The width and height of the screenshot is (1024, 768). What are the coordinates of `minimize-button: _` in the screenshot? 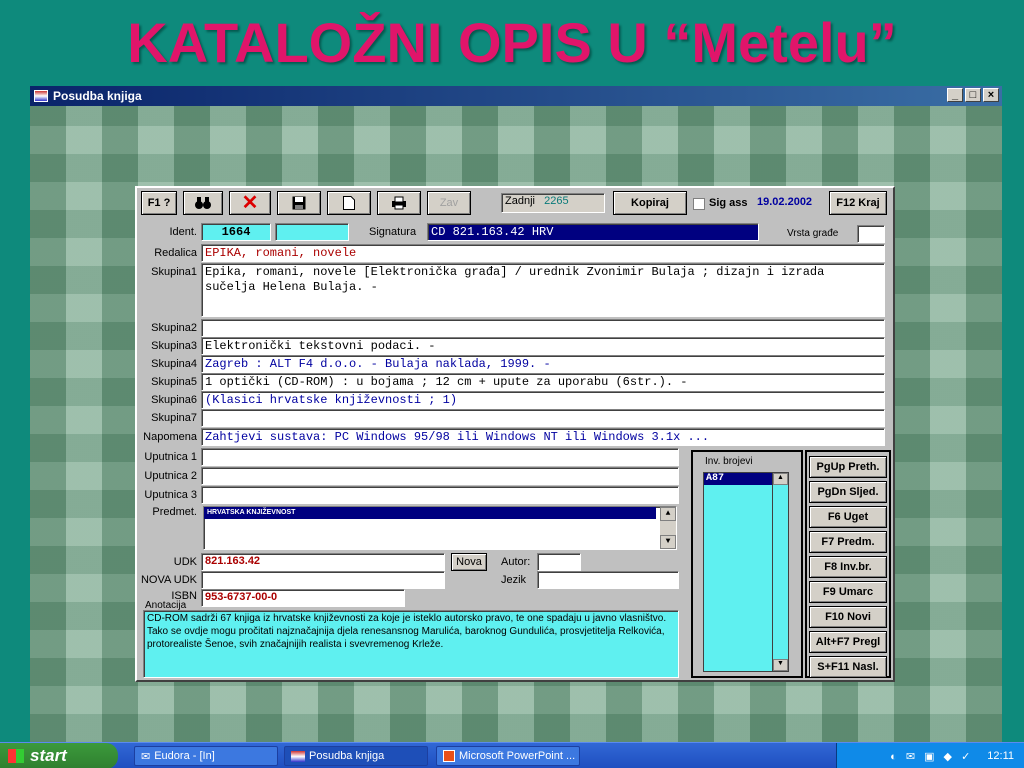 It's located at (955, 95).